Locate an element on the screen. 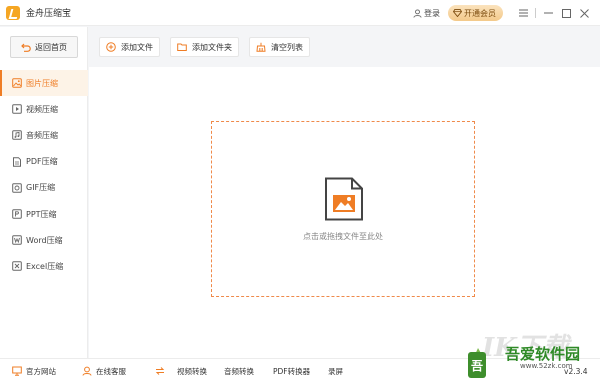 The height and width of the screenshot is (382, 600). app-title: 金舟压缩宝 is located at coordinates (49, 14).